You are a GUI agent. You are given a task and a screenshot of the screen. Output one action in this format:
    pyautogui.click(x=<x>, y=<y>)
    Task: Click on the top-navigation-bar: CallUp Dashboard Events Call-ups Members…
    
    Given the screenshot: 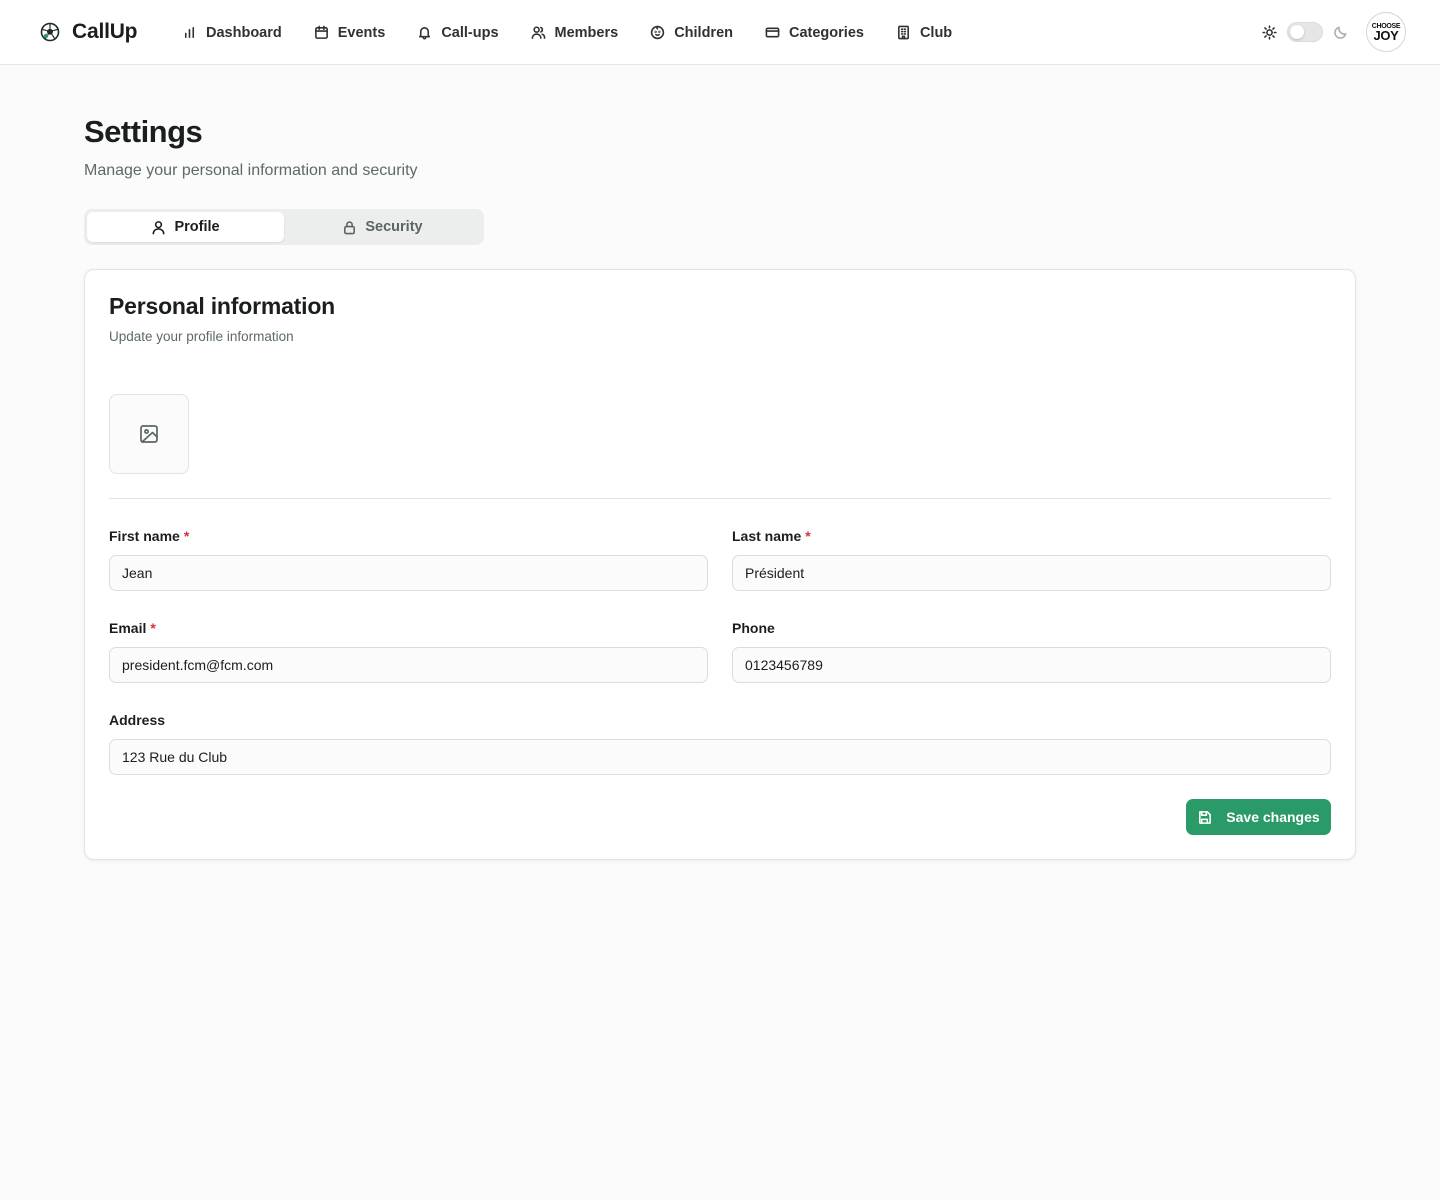 What is the action you would take?
    pyautogui.click(x=720, y=32)
    